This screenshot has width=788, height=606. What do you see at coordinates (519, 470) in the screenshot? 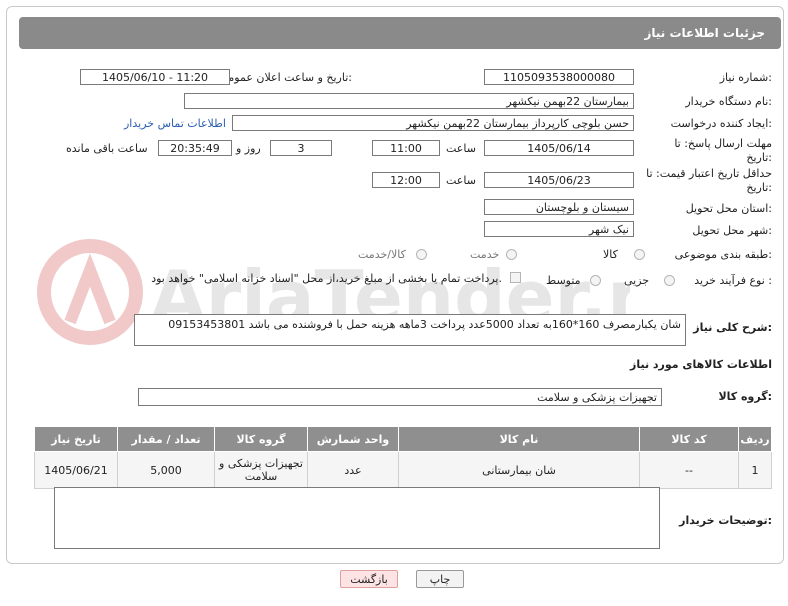
I see `cell-name: شان بیمارستانی` at bounding box center [519, 470].